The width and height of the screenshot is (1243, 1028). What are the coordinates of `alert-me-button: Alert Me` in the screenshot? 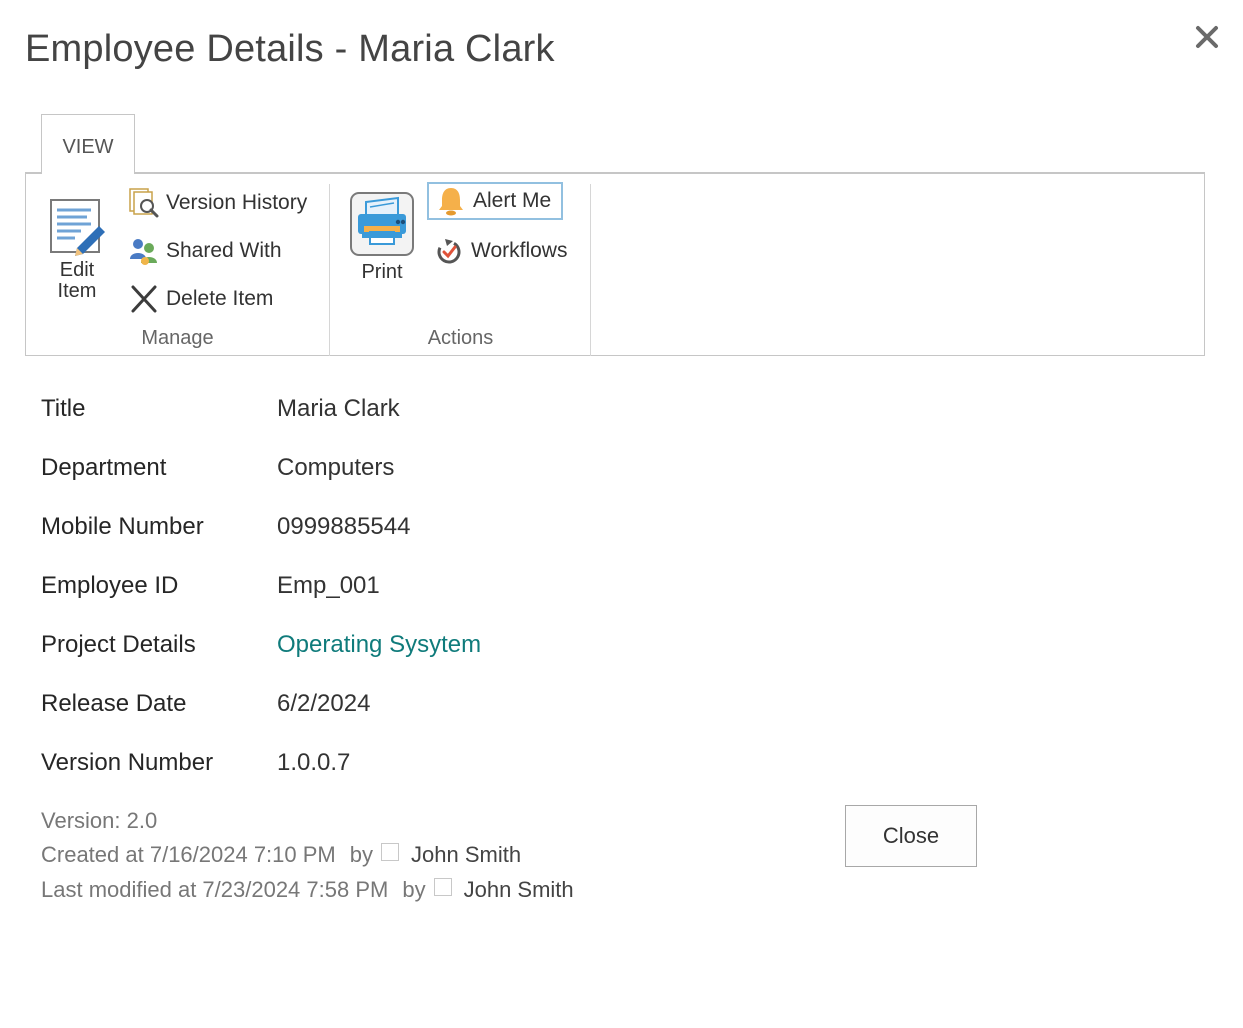 It's located at (495, 201).